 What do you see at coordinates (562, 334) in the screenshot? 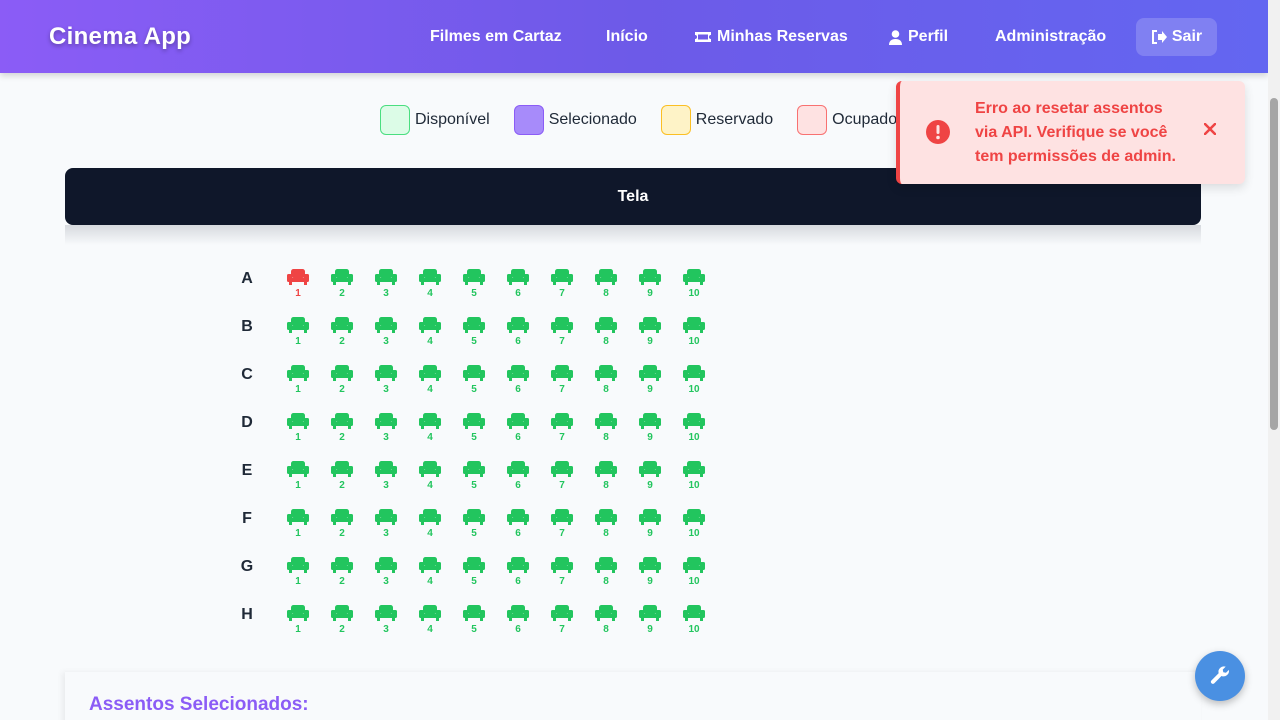
I see `seat-B7: 7` at bounding box center [562, 334].